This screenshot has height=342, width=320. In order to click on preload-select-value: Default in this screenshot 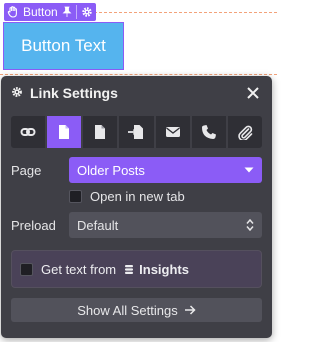, I will do `click(98, 225)`.